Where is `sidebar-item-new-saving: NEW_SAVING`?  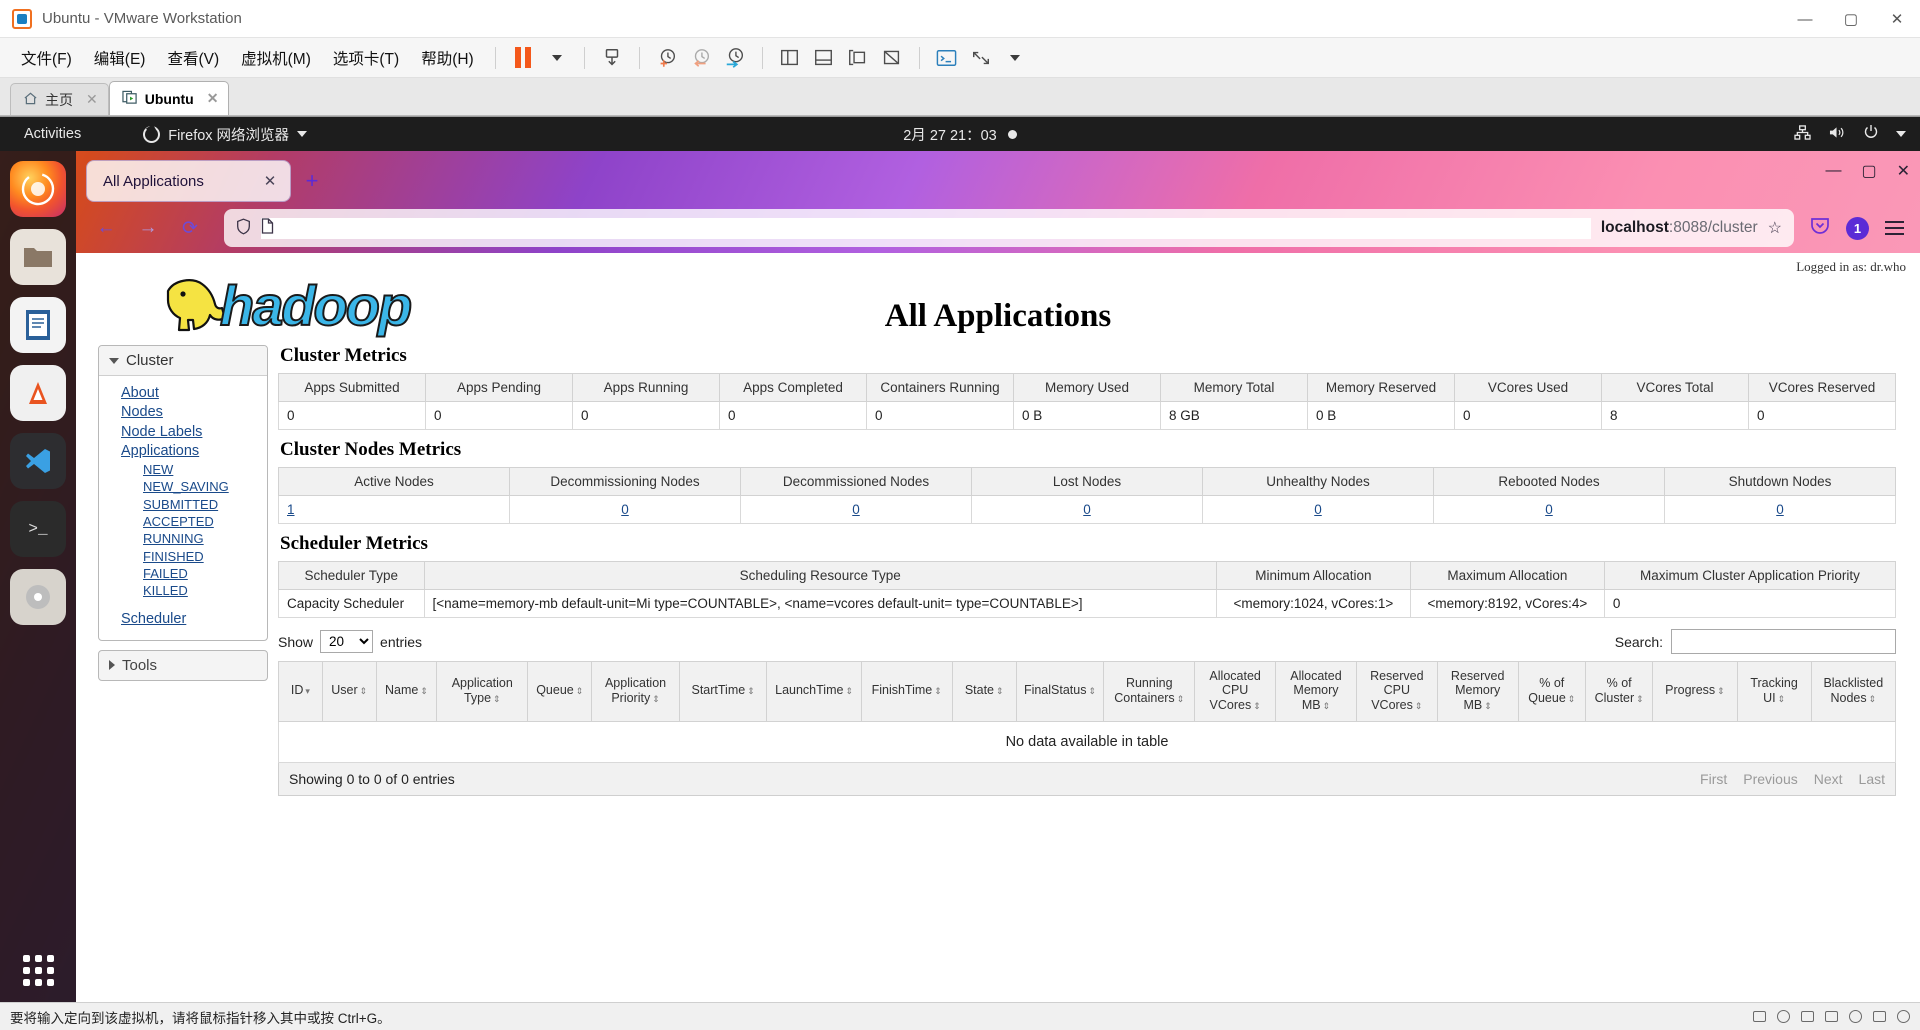
sidebar-item-new-saving: NEW_SAVING is located at coordinates (205, 486).